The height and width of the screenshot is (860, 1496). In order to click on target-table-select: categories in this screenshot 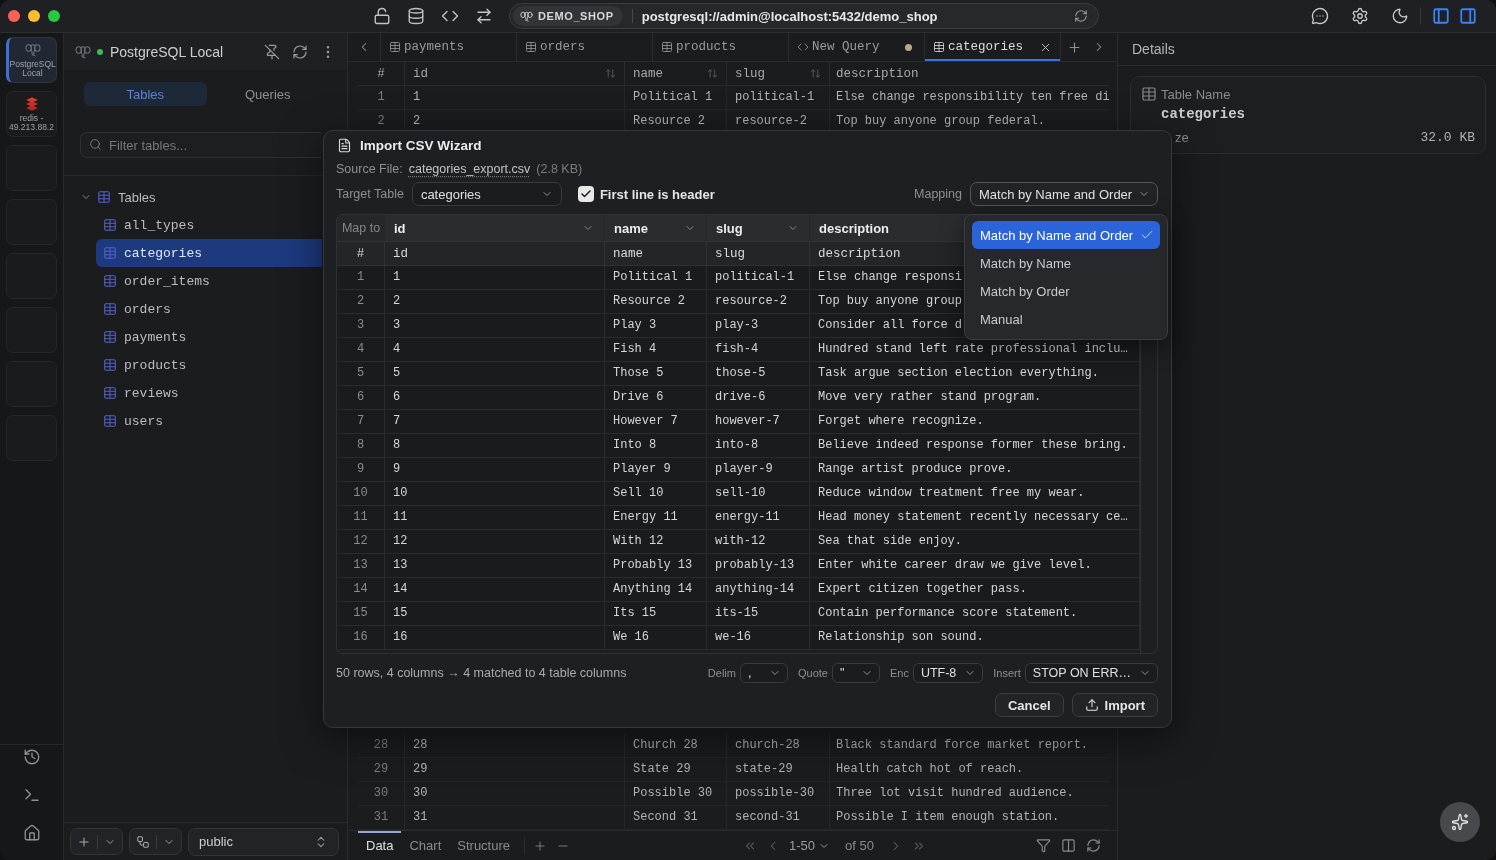, I will do `click(486, 194)`.